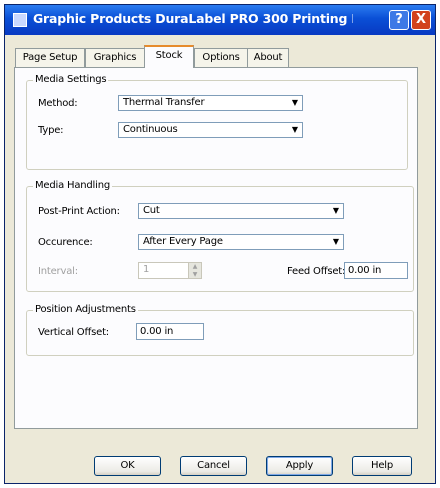 This screenshot has height=488, width=440. What do you see at coordinates (58, 103) in the screenshot?
I see `method-label: Method:` at bounding box center [58, 103].